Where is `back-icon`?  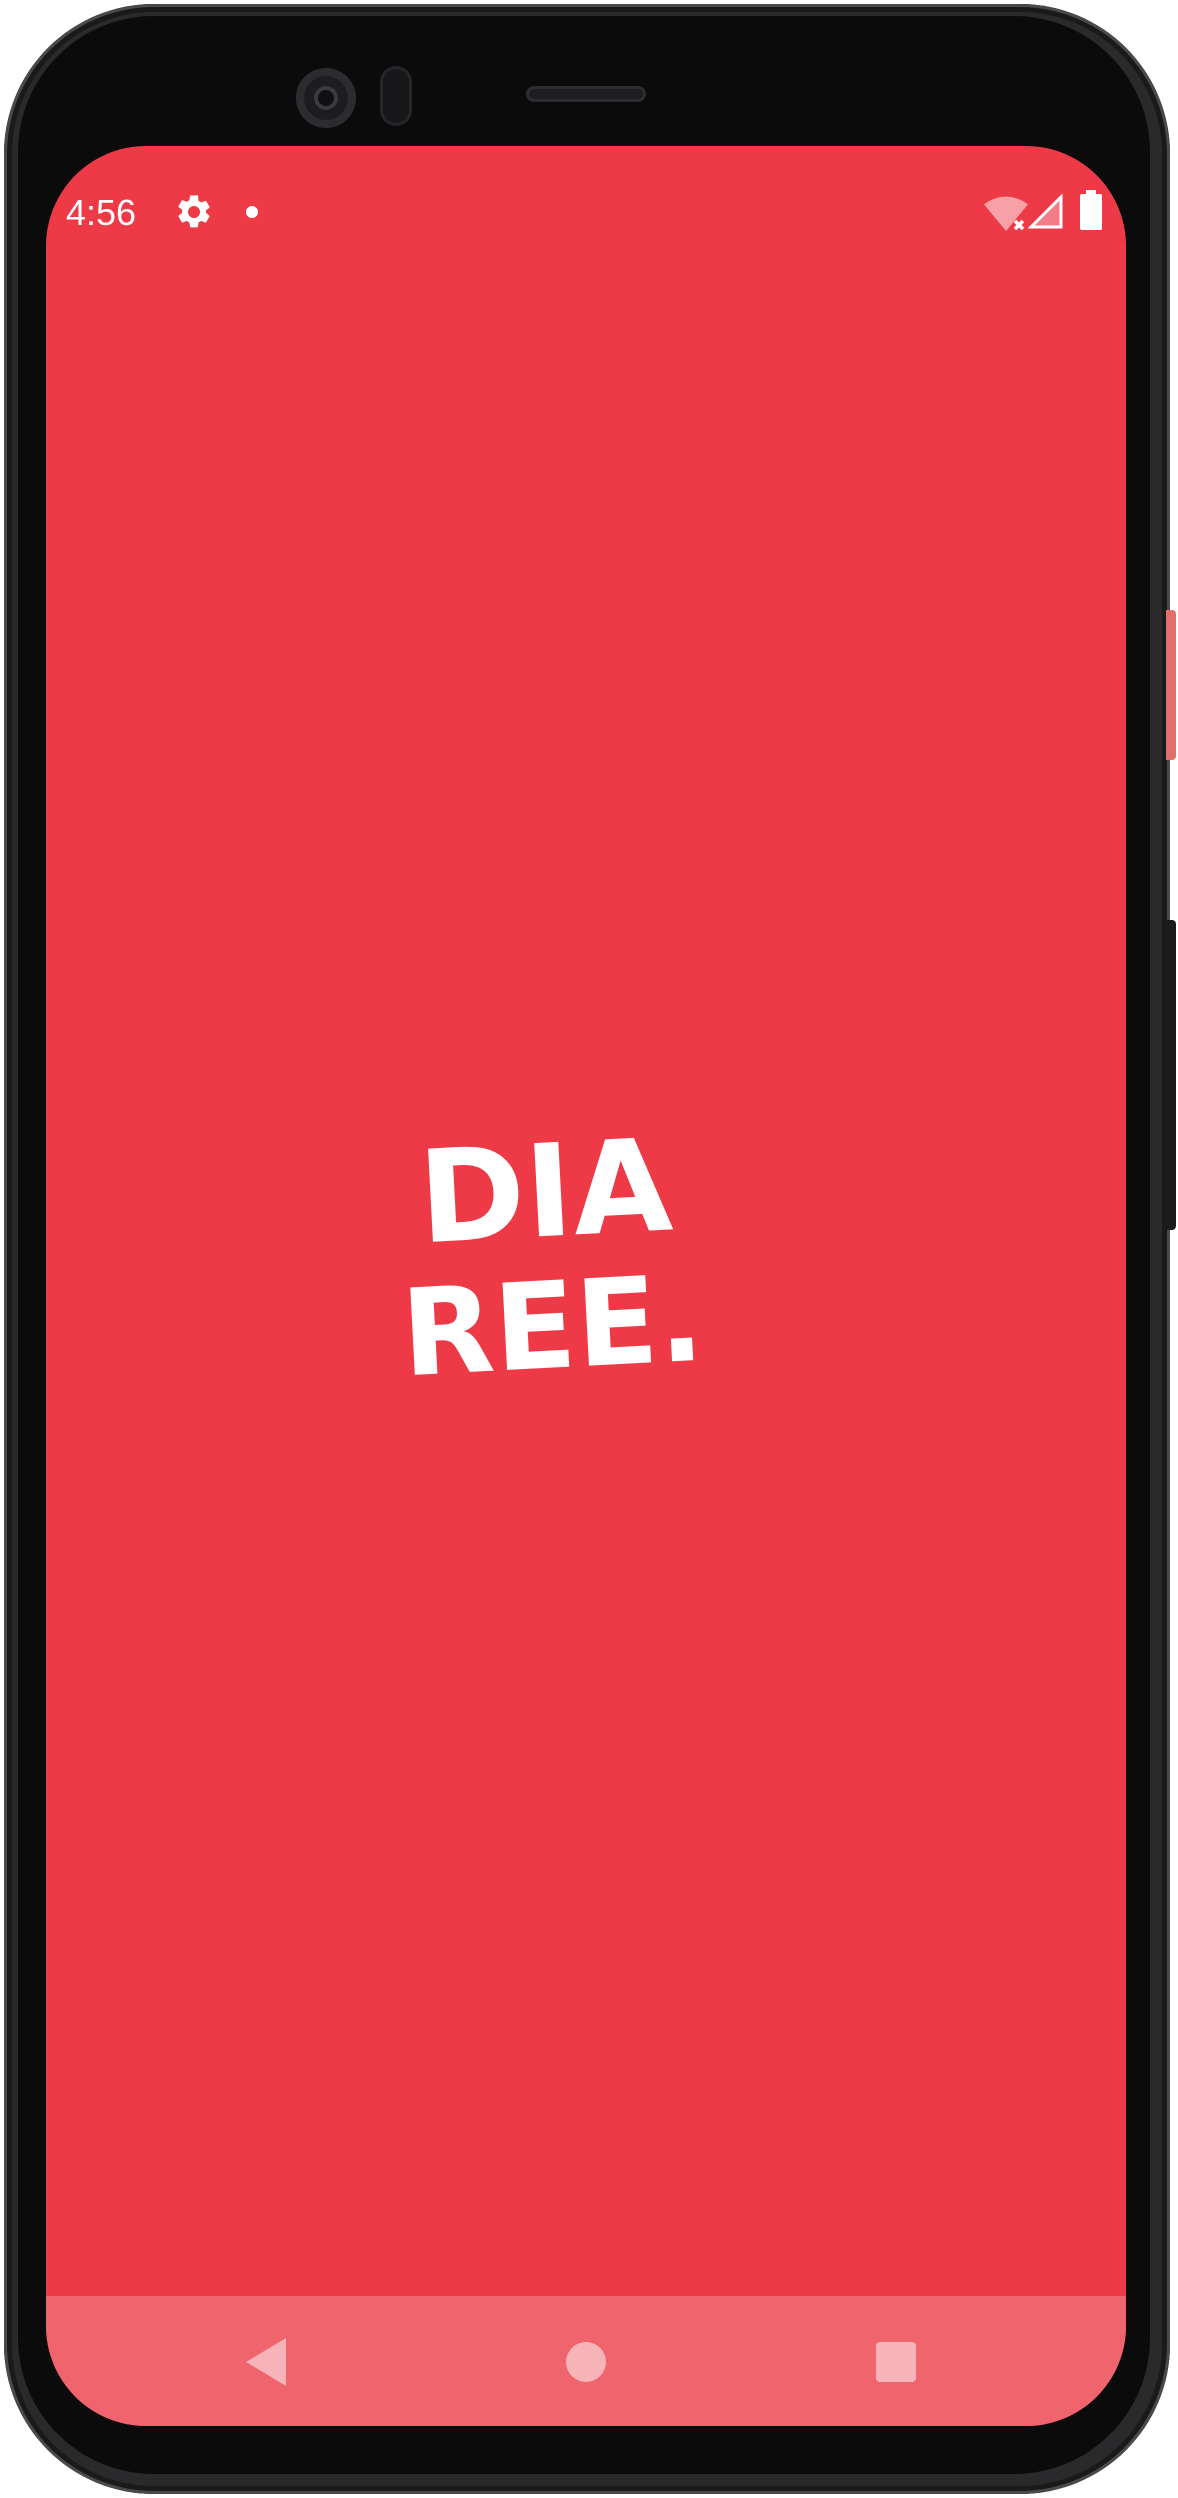
back-icon is located at coordinates (266, 2362).